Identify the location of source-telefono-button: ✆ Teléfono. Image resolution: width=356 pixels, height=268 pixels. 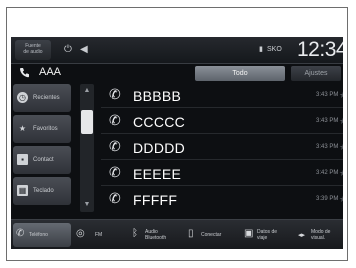
(42, 235).